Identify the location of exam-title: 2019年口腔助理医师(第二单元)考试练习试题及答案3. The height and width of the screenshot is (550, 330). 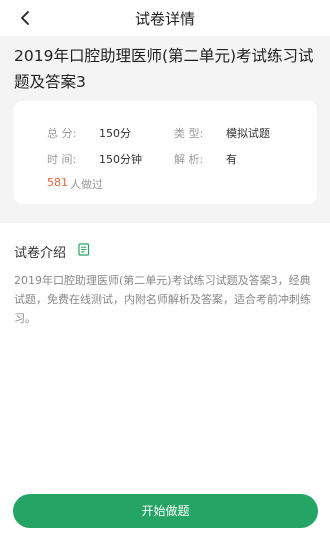
(164, 69).